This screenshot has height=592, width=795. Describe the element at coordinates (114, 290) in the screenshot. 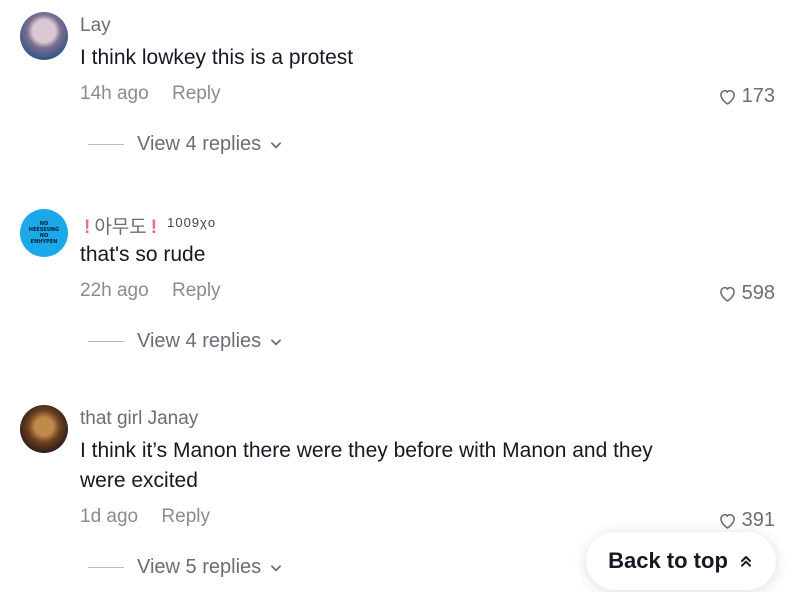

I see `comment-time: 22h ago` at that location.